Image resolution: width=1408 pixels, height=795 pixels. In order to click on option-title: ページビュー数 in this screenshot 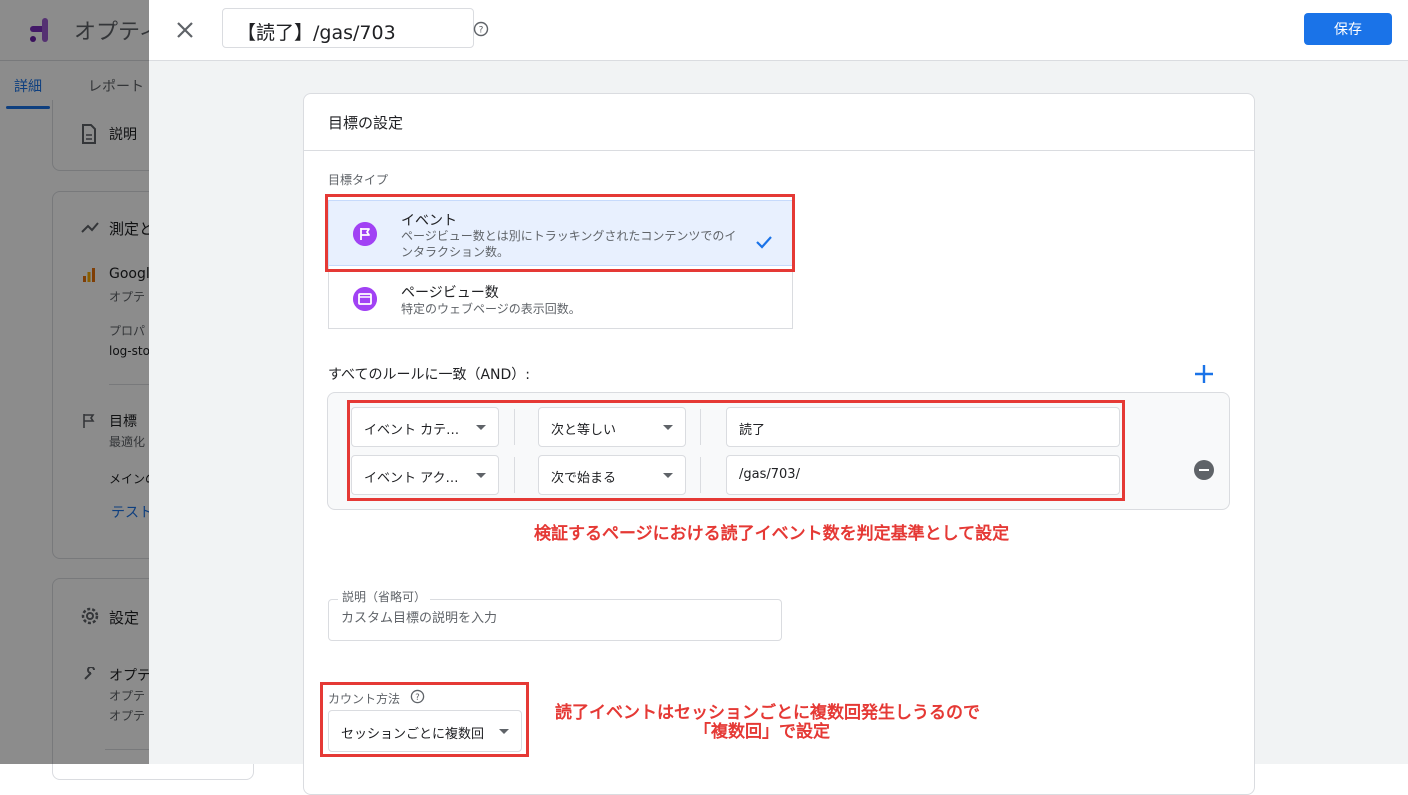, I will do `click(450, 293)`.